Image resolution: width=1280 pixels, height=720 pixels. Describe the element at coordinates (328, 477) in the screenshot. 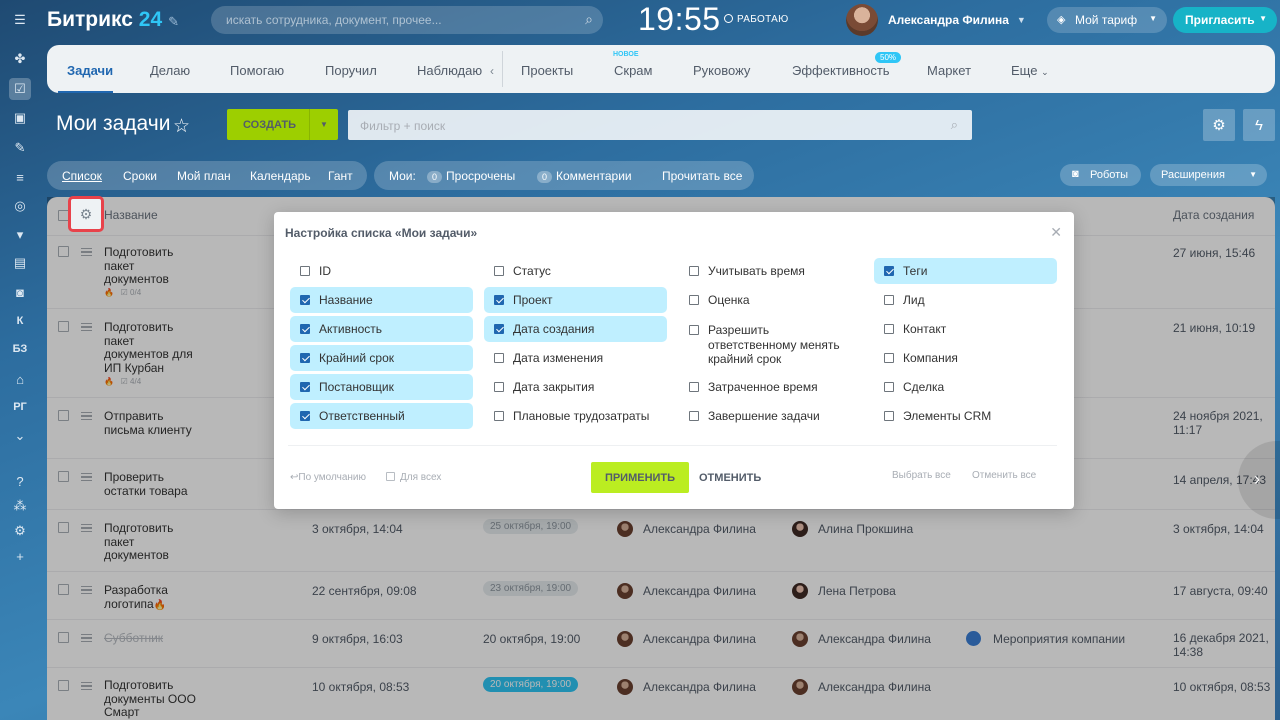

I see `reset-default-link: ↩По умолчанию` at that location.